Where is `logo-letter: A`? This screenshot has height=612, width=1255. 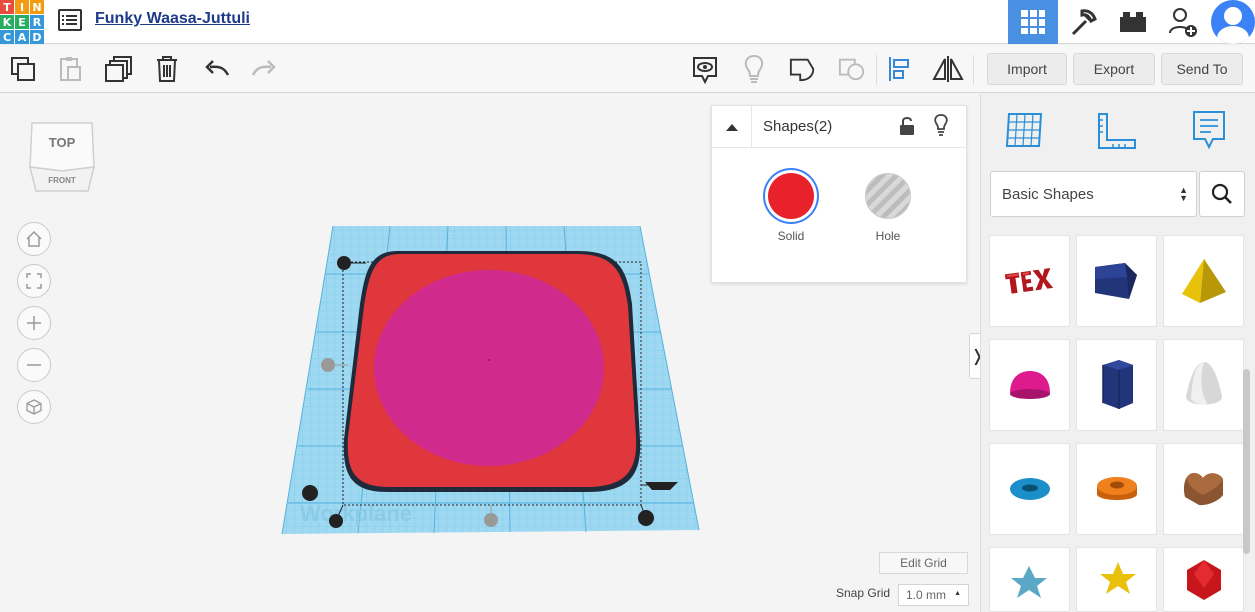 logo-letter: A is located at coordinates (22, 37).